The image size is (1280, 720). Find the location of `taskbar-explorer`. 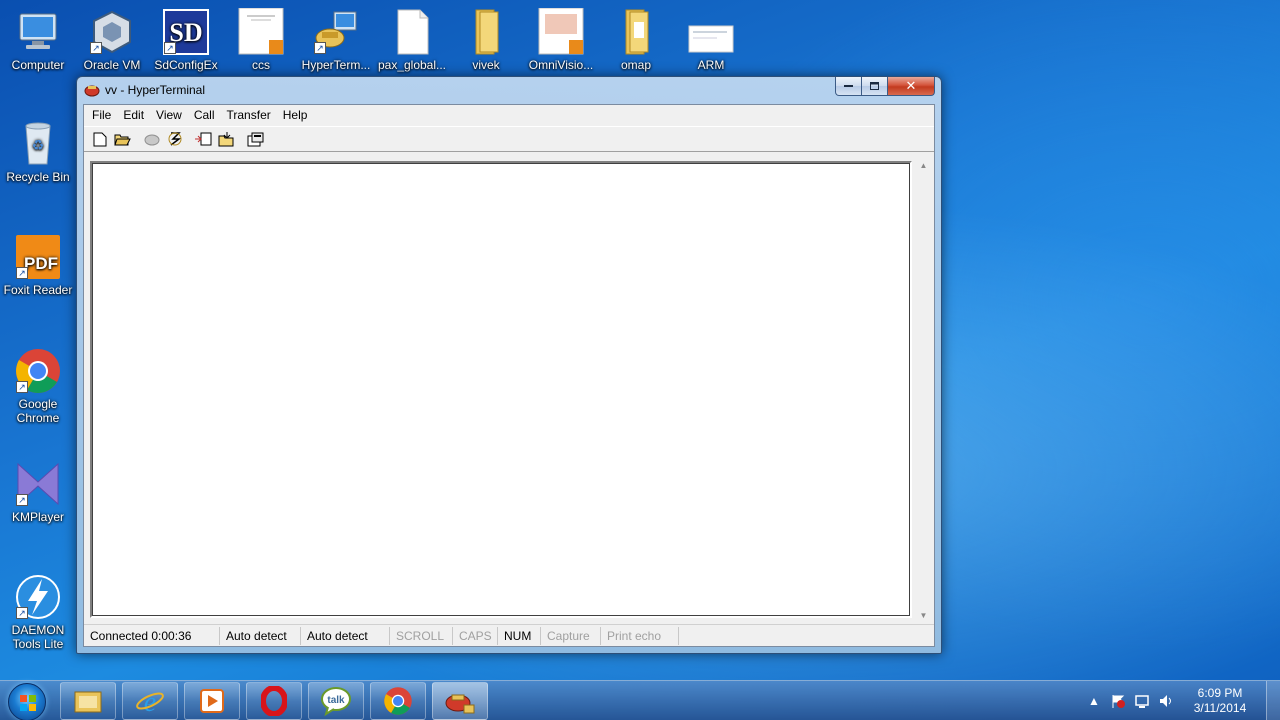

taskbar-explorer is located at coordinates (88, 701).